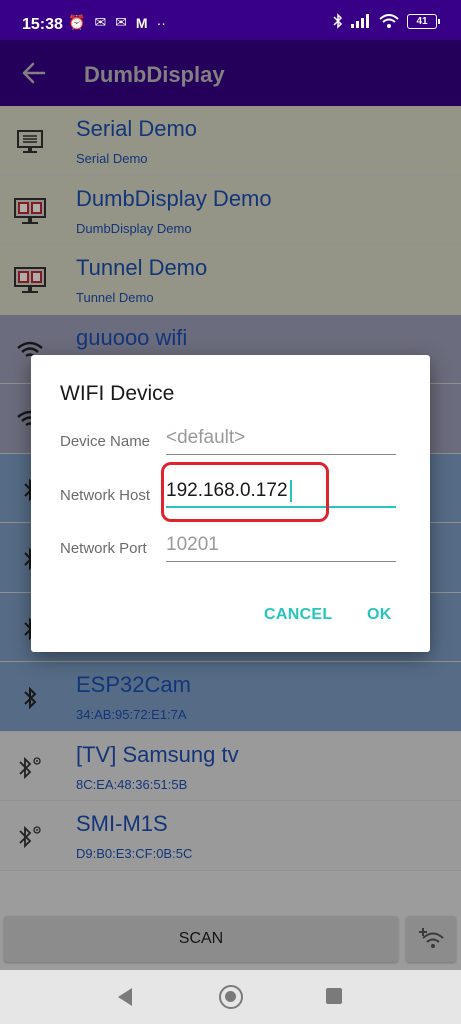  What do you see at coordinates (105, 441) in the screenshot?
I see `device-name-label: Device Name` at bounding box center [105, 441].